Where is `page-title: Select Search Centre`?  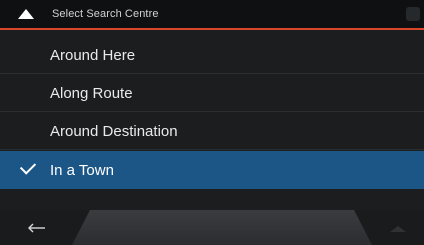
page-title: Select Search Centre is located at coordinates (105, 14).